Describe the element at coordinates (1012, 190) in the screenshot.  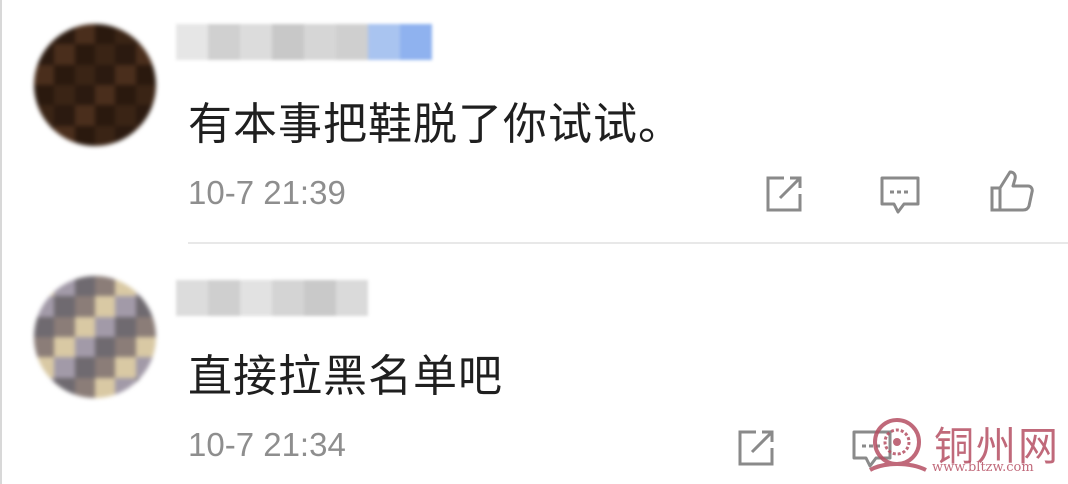
I see `thumbs-up-icon` at that location.